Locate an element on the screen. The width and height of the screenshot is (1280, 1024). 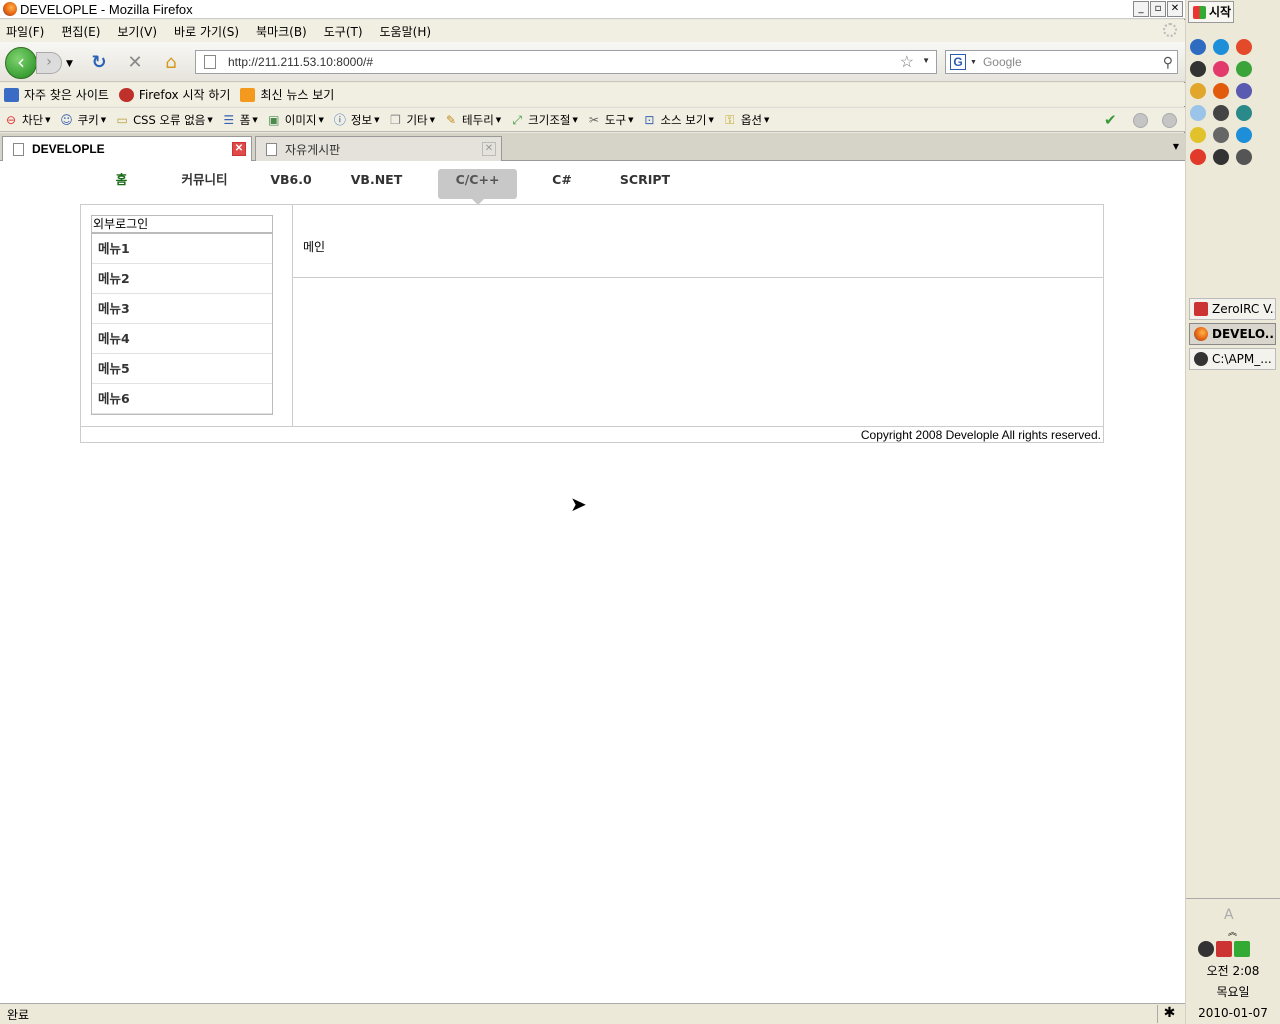
clock: 오전 2:08 목요일 2010-01-07 is located at coordinates (1233, 992).